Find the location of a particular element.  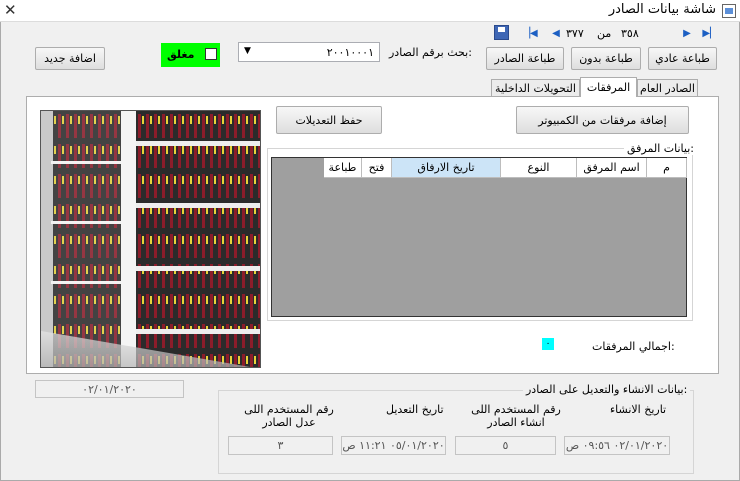

column-header-index: م is located at coordinates (667, 168).